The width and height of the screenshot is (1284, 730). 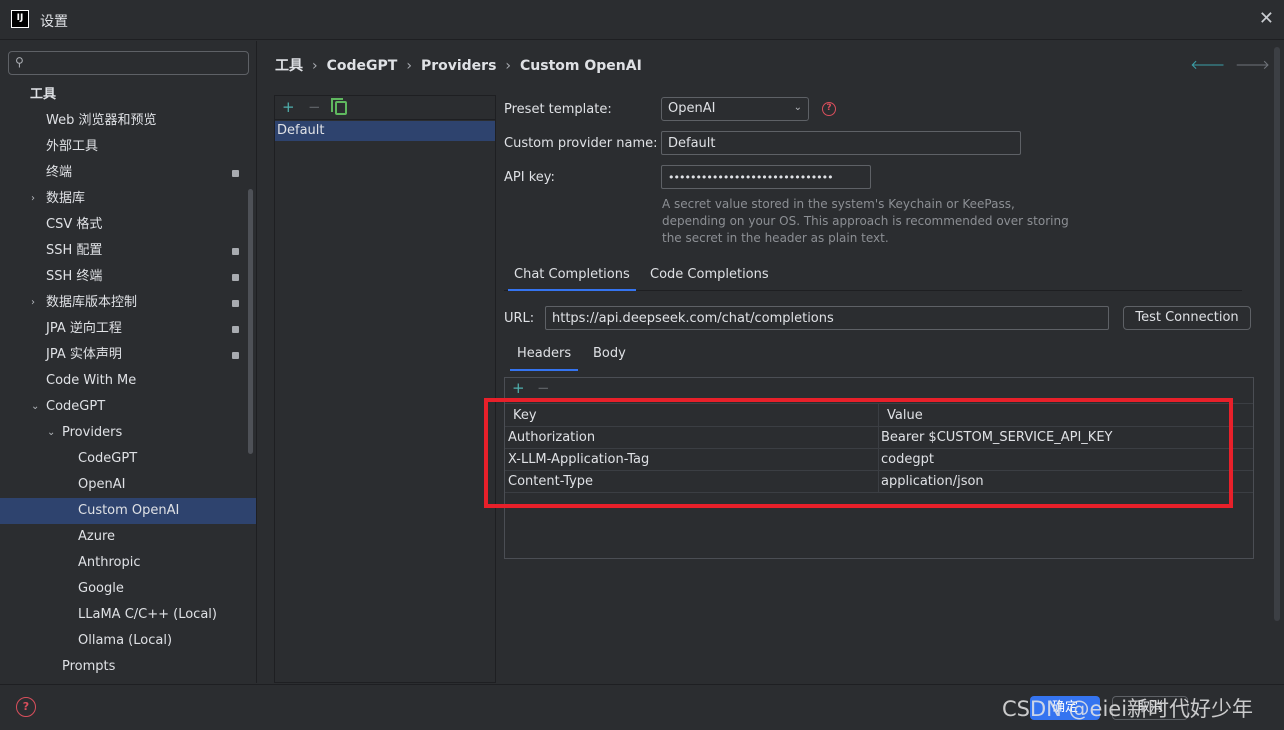 I want to click on sidebar-item: LLaMA C/C++ (Local), so click(x=128, y=615).